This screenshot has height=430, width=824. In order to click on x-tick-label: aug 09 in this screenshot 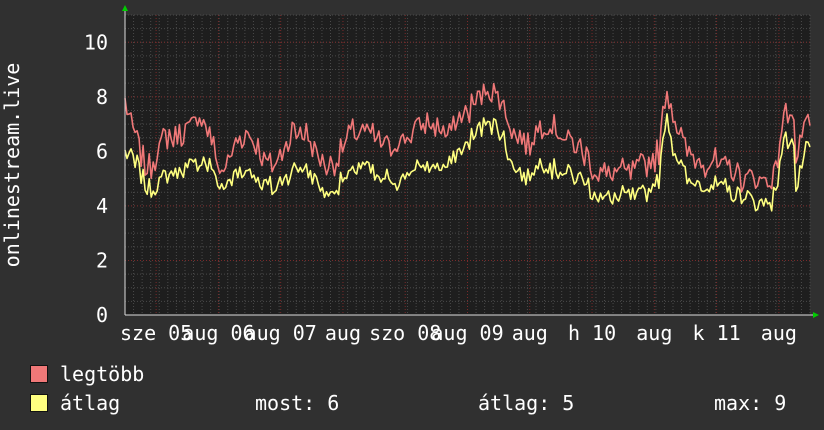, I will do `click(467, 333)`.